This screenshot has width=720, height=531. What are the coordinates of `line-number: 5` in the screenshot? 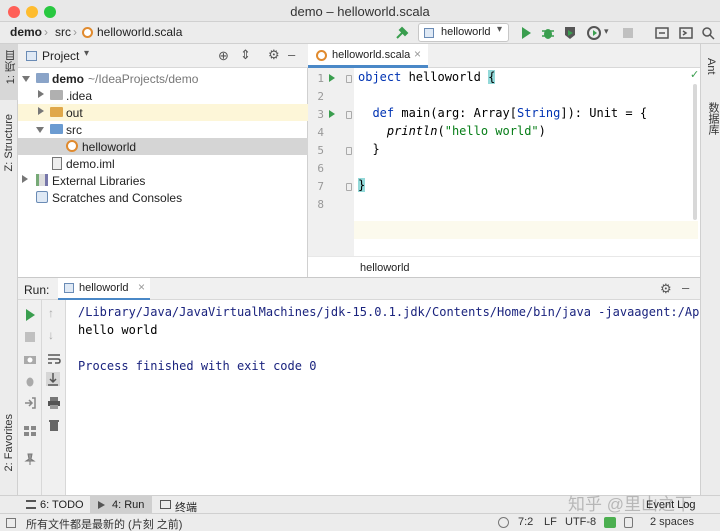 It's located at (320, 150).